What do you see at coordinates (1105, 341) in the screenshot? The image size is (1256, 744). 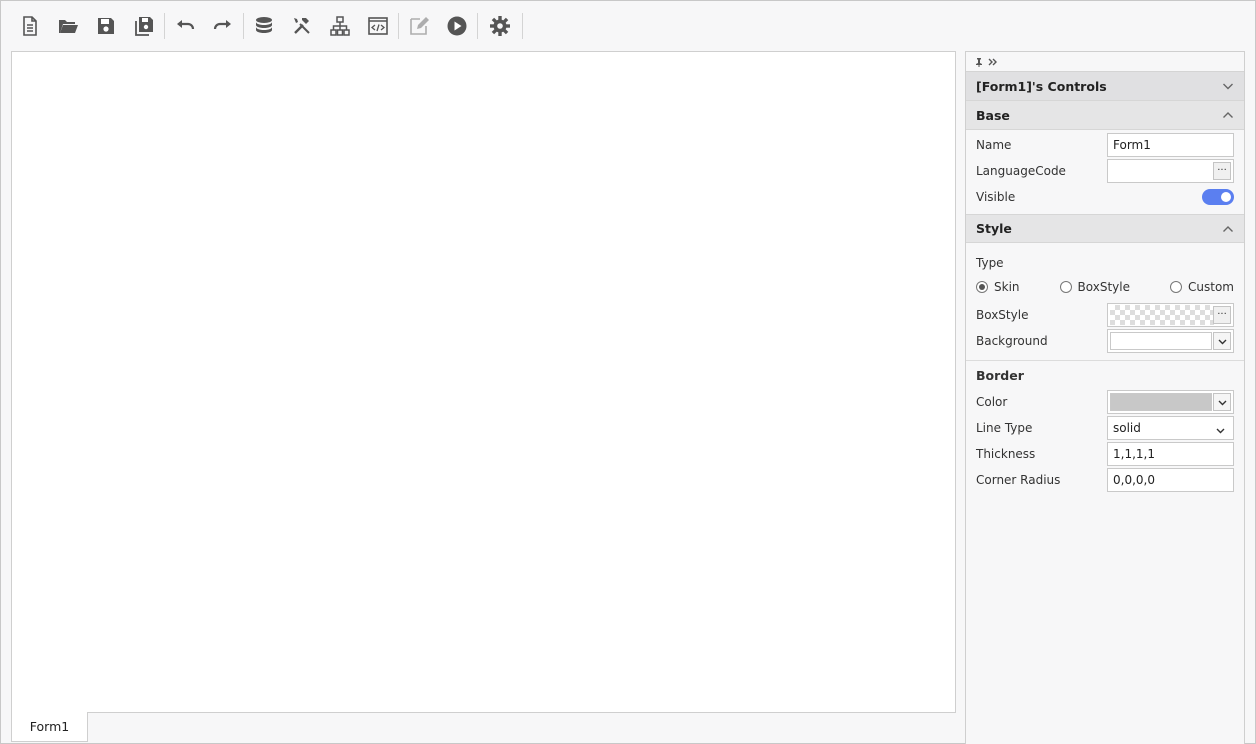 I see `background-row: Background` at bounding box center [1105, 341].